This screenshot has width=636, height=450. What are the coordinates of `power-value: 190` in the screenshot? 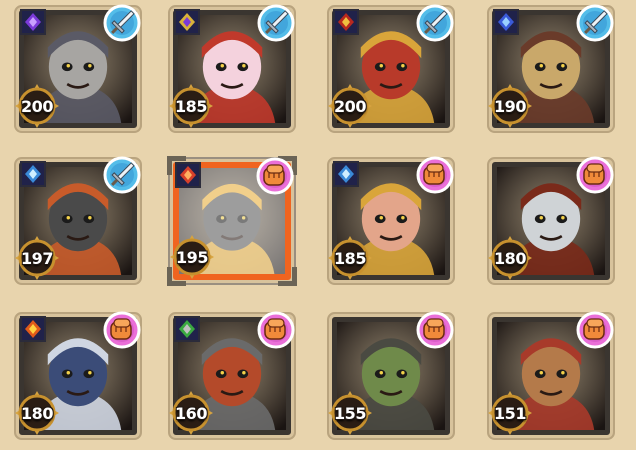 It's located at (510, 106).